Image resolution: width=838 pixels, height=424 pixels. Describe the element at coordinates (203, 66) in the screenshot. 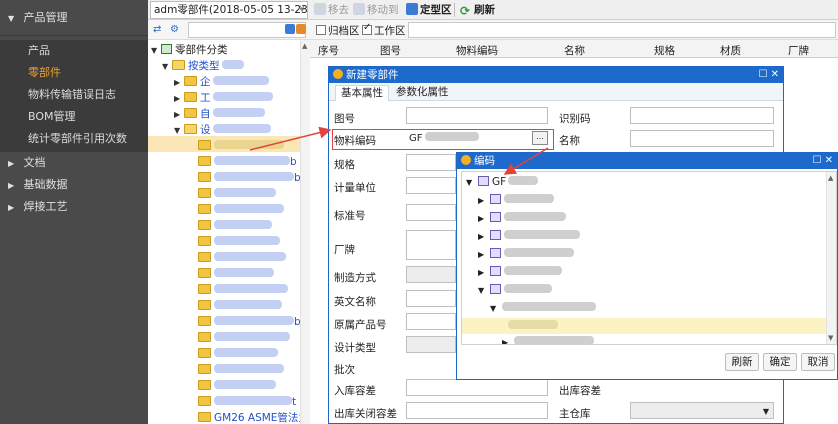

I see `tree-node-by-type: ▼ 按类型` at that location.